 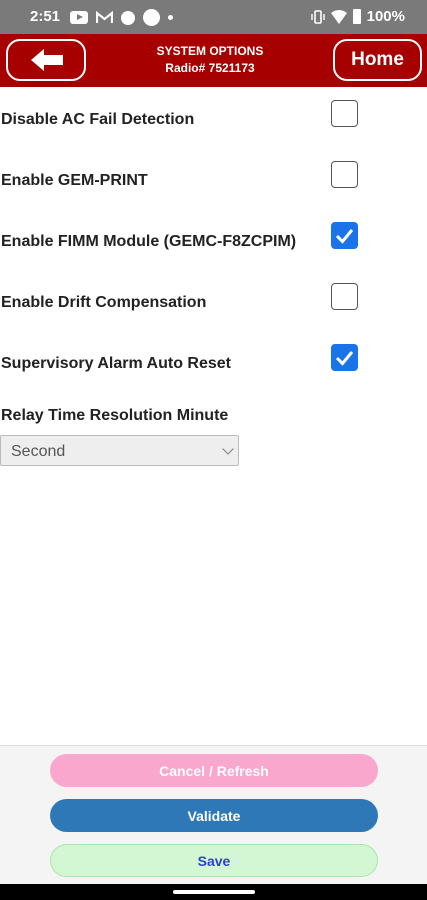 I want to click on chevron-down-icon, so click(x=228, y=449).